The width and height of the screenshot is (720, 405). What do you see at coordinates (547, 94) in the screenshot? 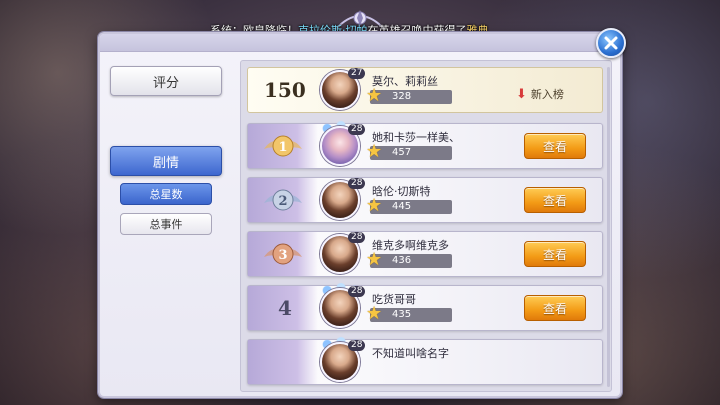
I see `status-text: 新入榜` at bounding box center [547, 94].